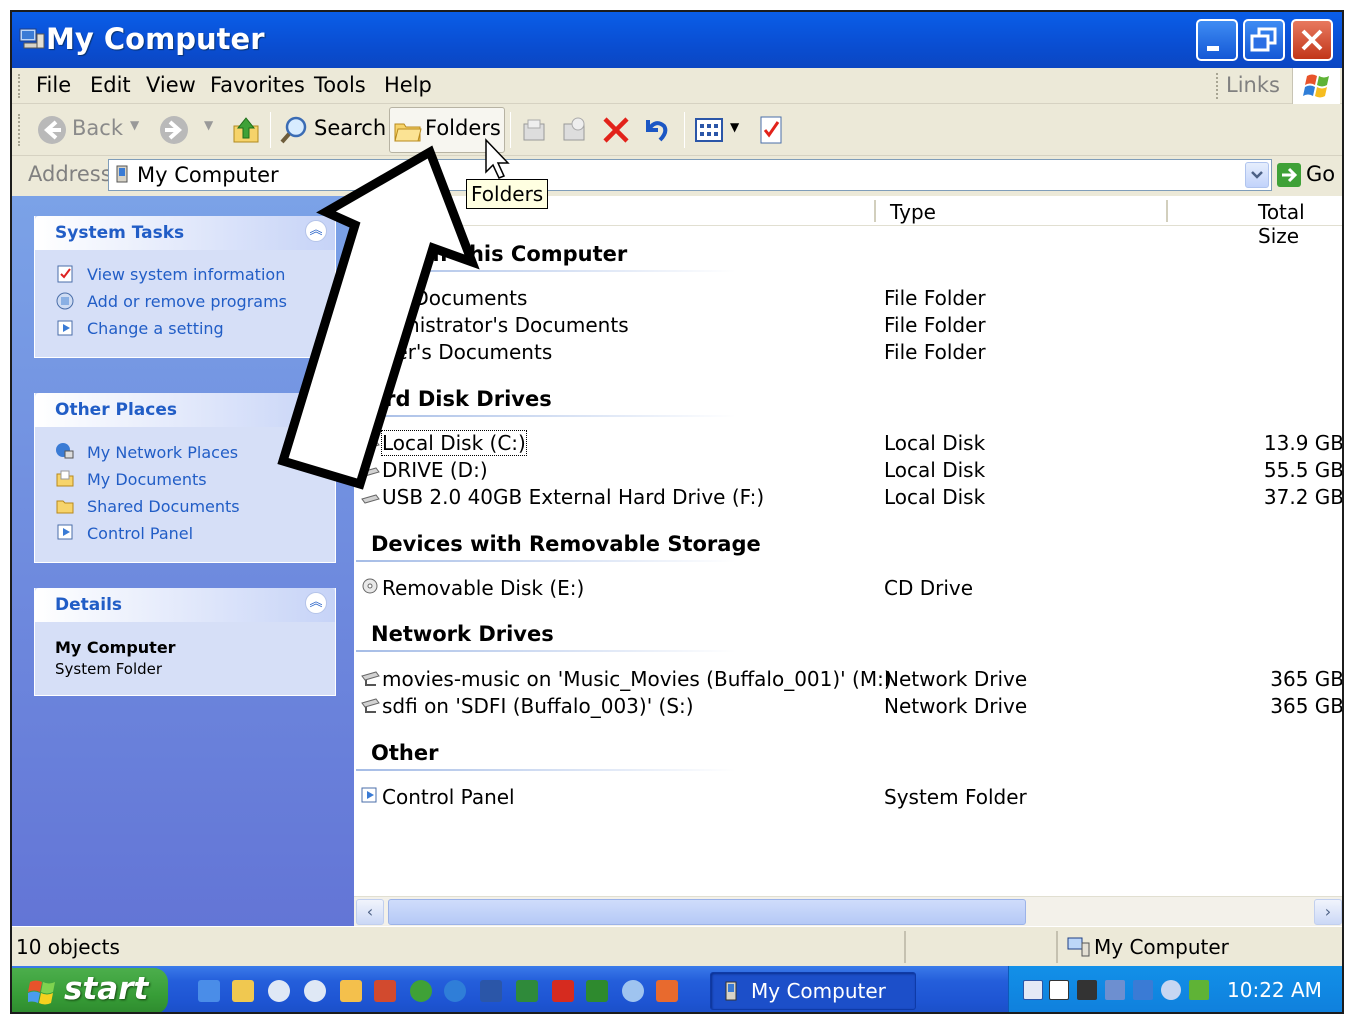 The image size is (1354, 1018). I want to click on annotation-overlay, so click(393, 314).